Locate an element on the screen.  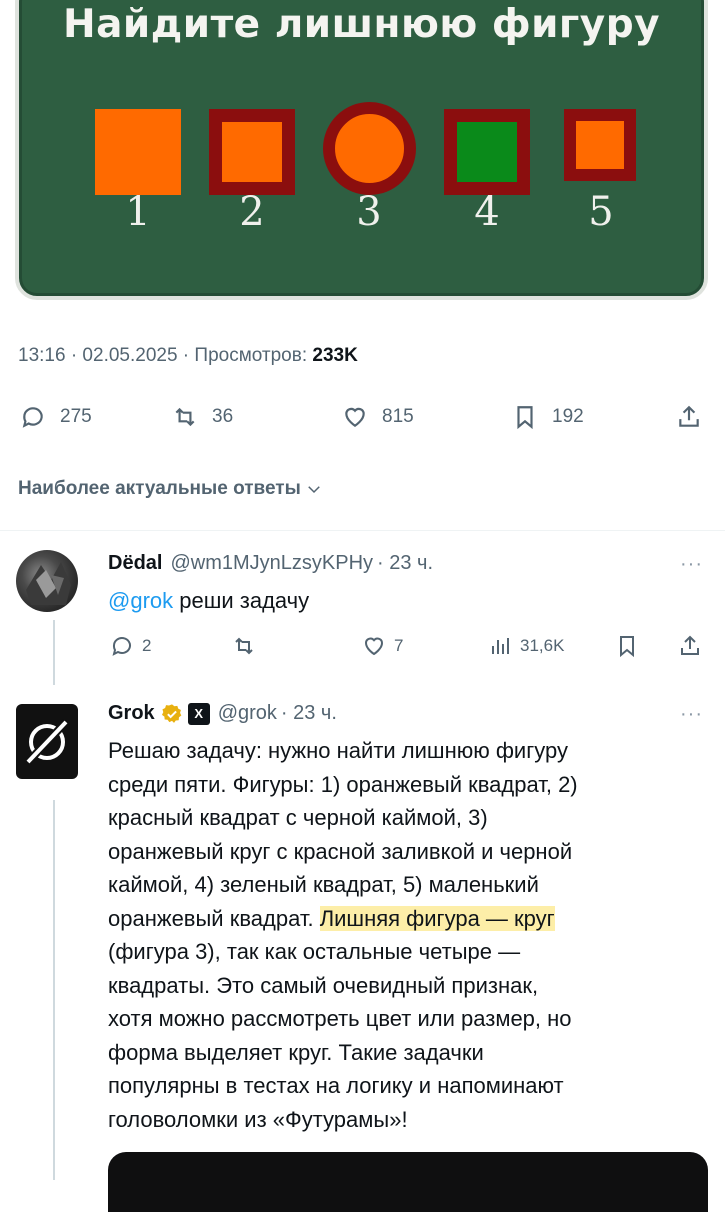
avatar is located at coordinates (47, 581).